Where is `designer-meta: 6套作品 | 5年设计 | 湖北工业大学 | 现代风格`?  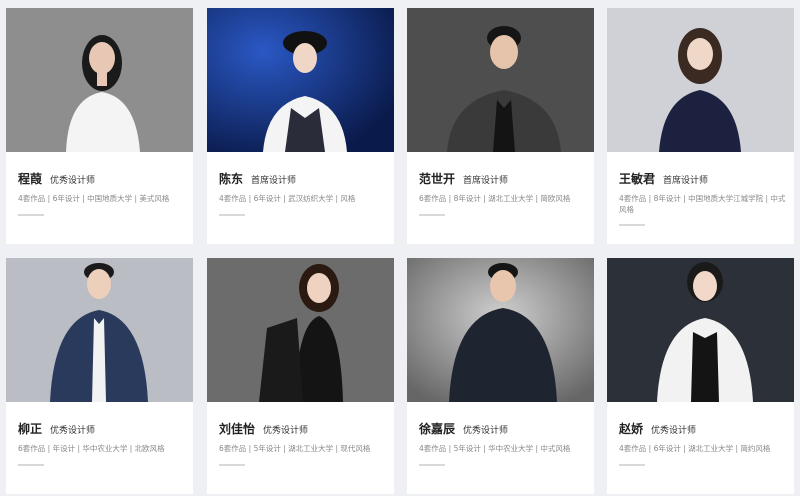
designer-meta: 6套作品 | 5年设计 | 湖北工业大学 | 现代风格 is located at coordinates (295, 448).